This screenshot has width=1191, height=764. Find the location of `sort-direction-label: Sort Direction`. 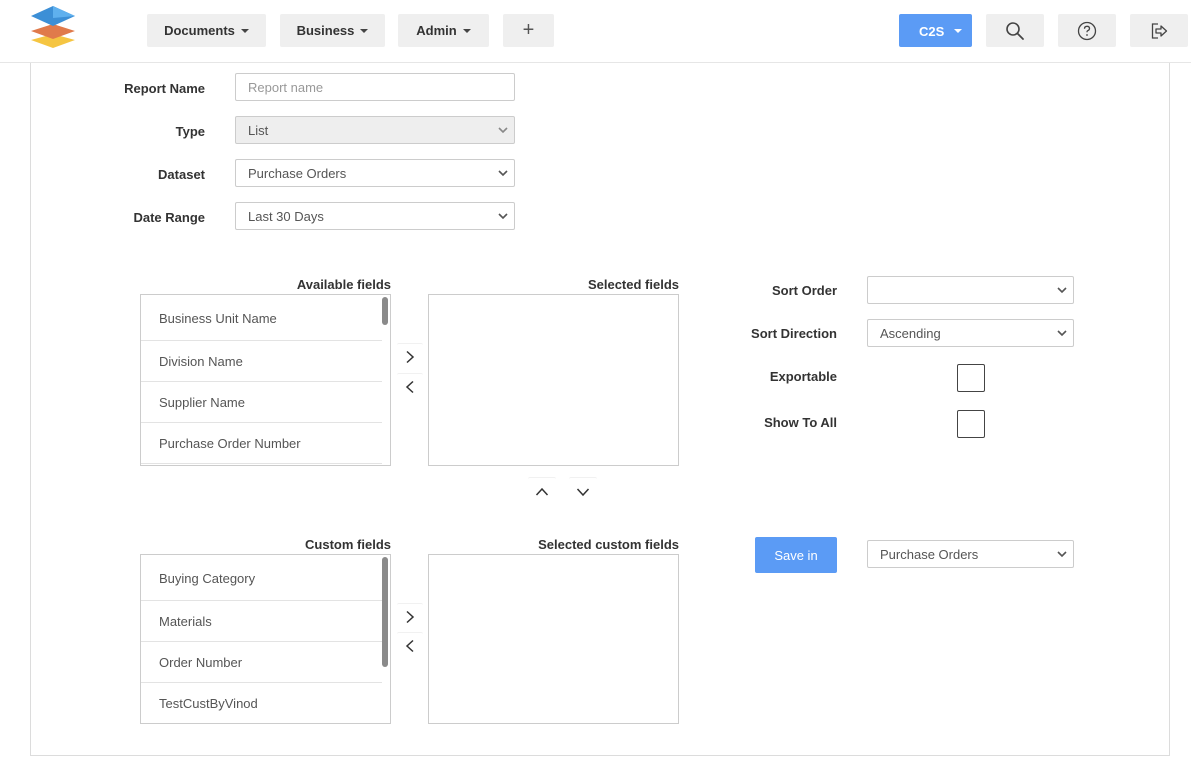

sort-direction-label: Sort Direction is located at coordinates (794, 333).